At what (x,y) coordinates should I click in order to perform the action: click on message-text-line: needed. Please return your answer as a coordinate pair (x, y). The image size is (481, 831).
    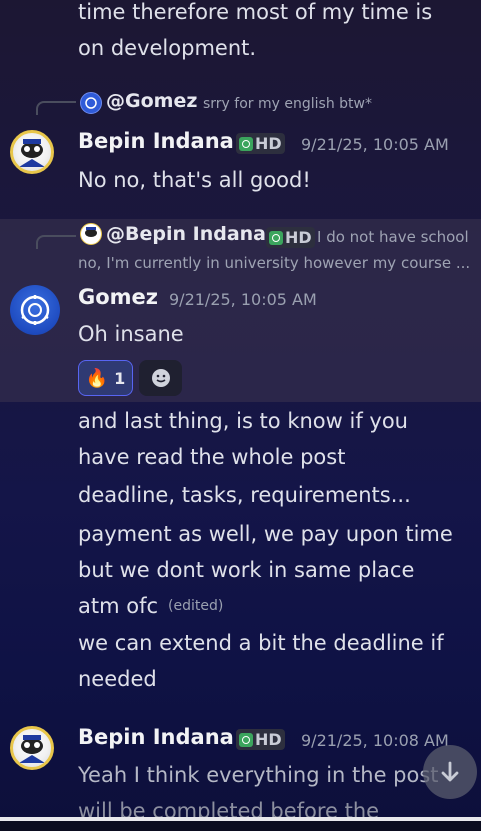
    Looking at the image, I should click on (117, 679).